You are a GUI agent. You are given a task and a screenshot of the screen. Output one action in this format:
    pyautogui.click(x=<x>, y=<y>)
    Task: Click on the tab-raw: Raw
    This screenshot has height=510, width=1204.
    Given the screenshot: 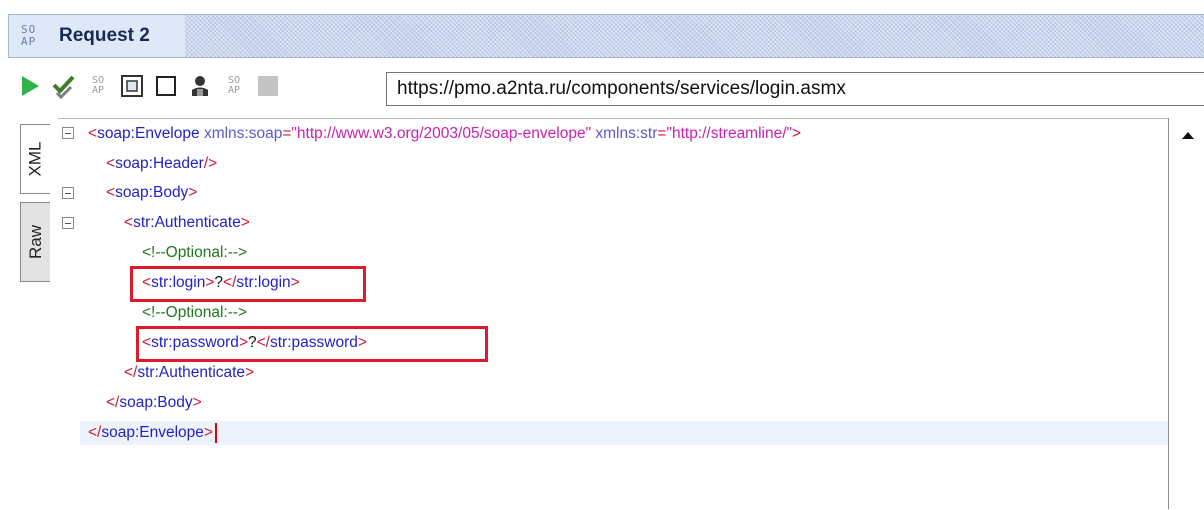 What is the action you would take?
    pyautogui.click(x=35, y=242)
    